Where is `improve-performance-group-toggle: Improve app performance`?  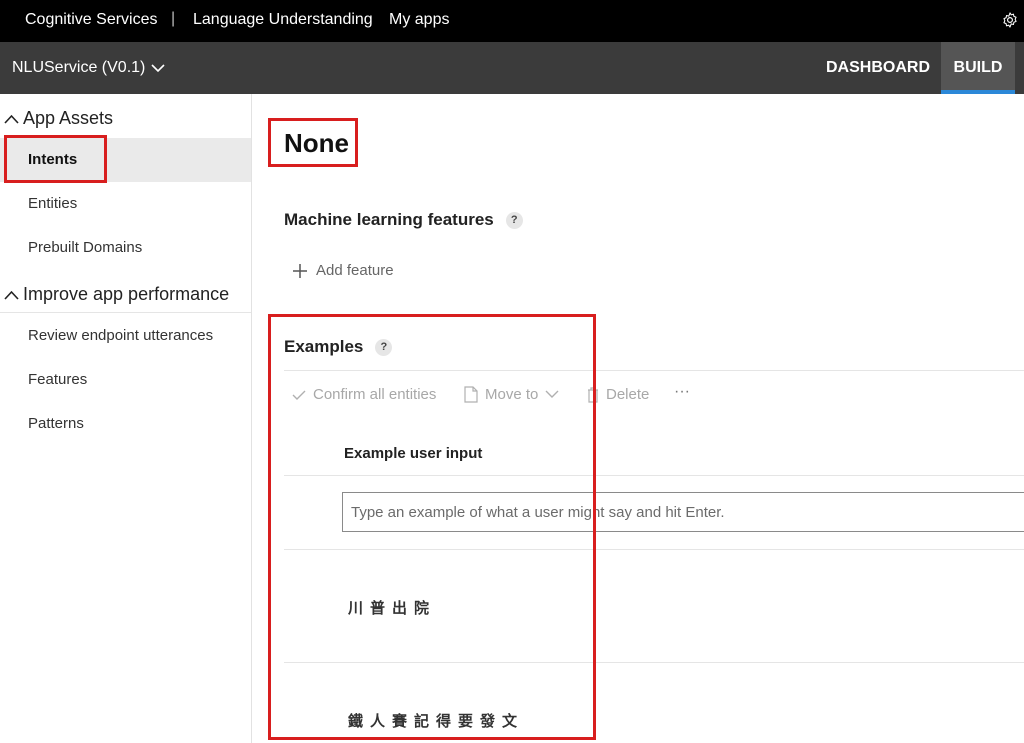
improve-performance-group-toggle: Improve app performance is located at coordinates (116, 294).